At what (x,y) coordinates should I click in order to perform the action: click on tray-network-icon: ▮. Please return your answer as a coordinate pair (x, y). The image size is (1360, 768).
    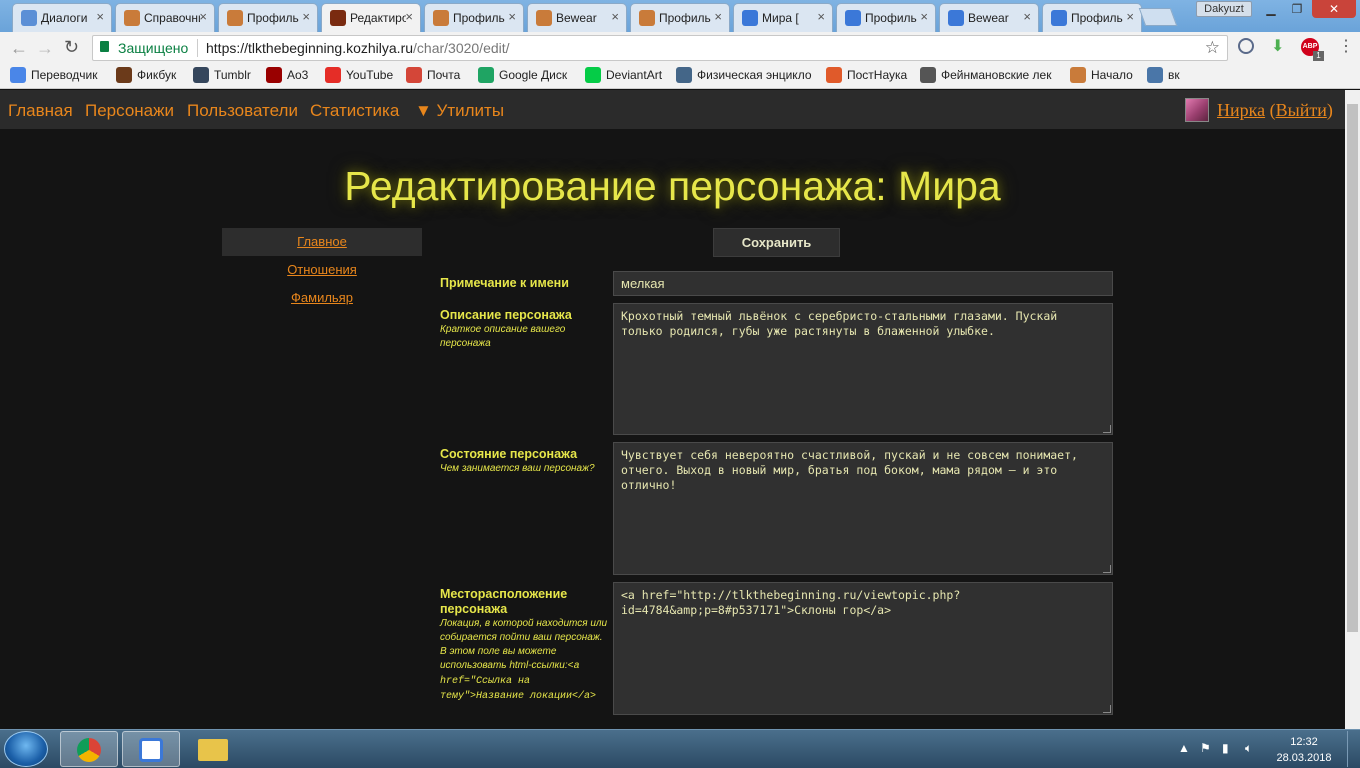
    Looking at the image, I should click on (1225, 748).